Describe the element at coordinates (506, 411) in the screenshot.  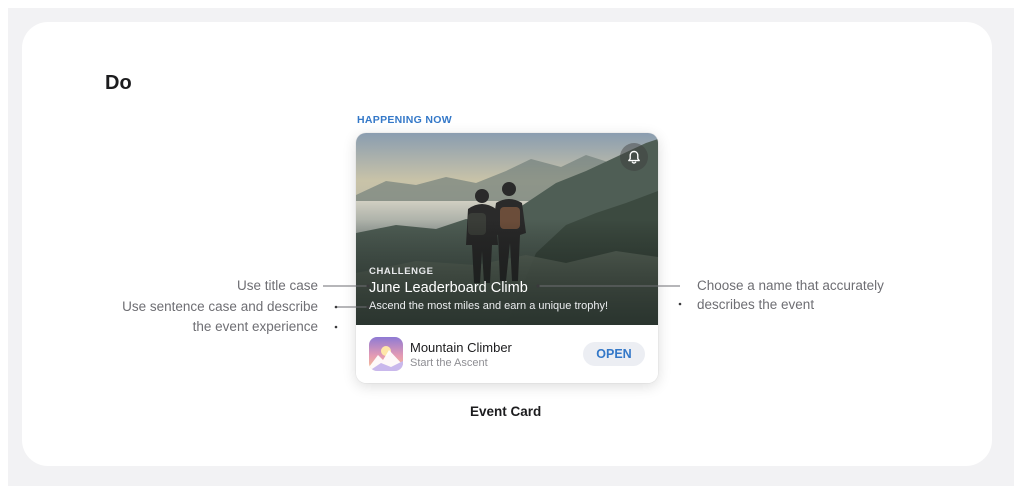
I see `event-card-caption: Event Card` at that location.